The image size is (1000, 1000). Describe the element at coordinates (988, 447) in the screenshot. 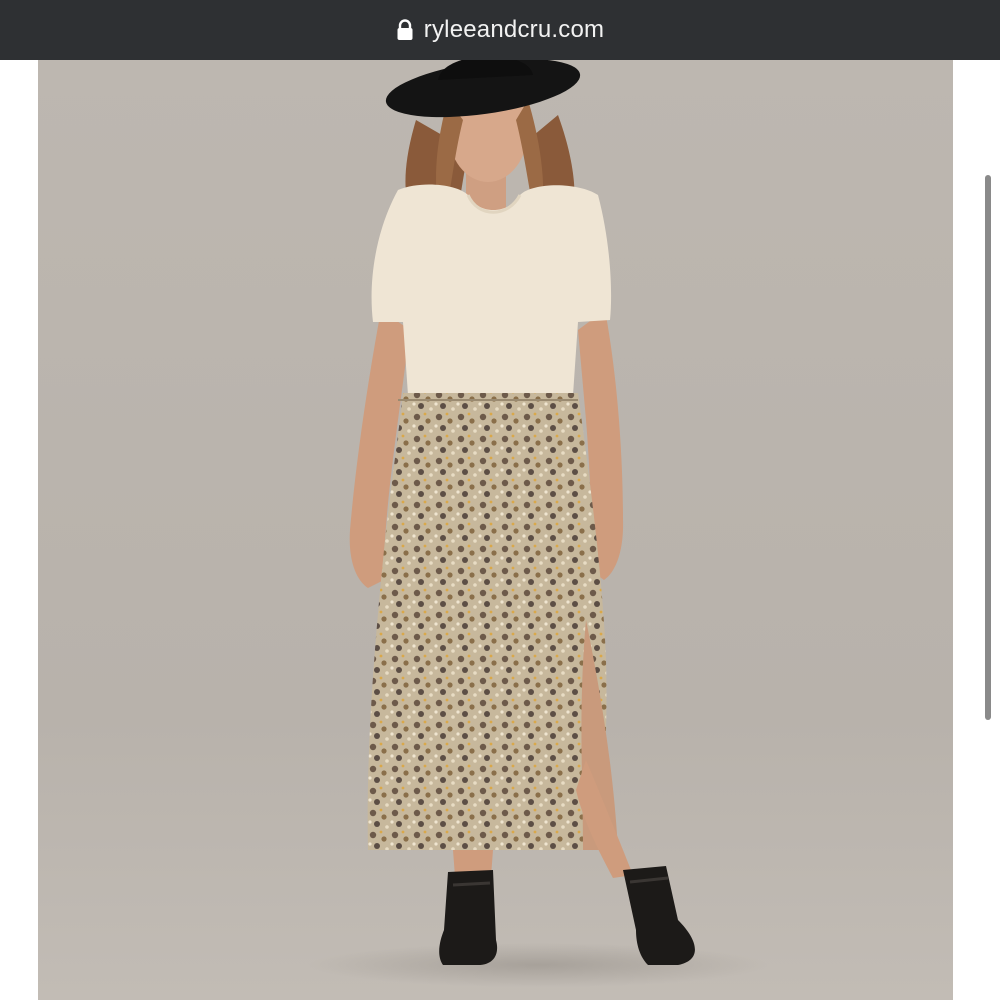

I see `scrollbar` at that location.